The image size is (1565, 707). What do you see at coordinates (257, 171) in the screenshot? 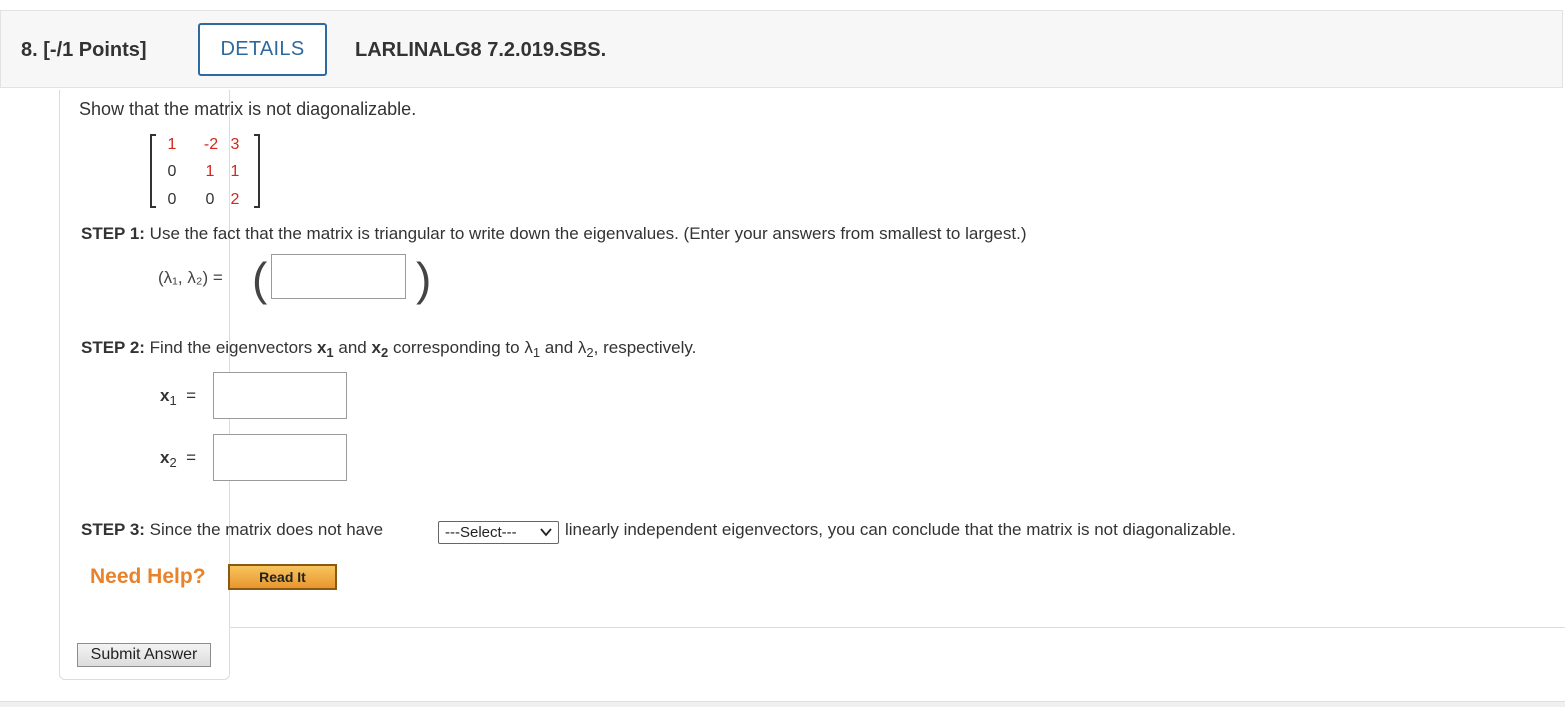
I see `matrix-right-bracket` at bounding box center [257, 171].